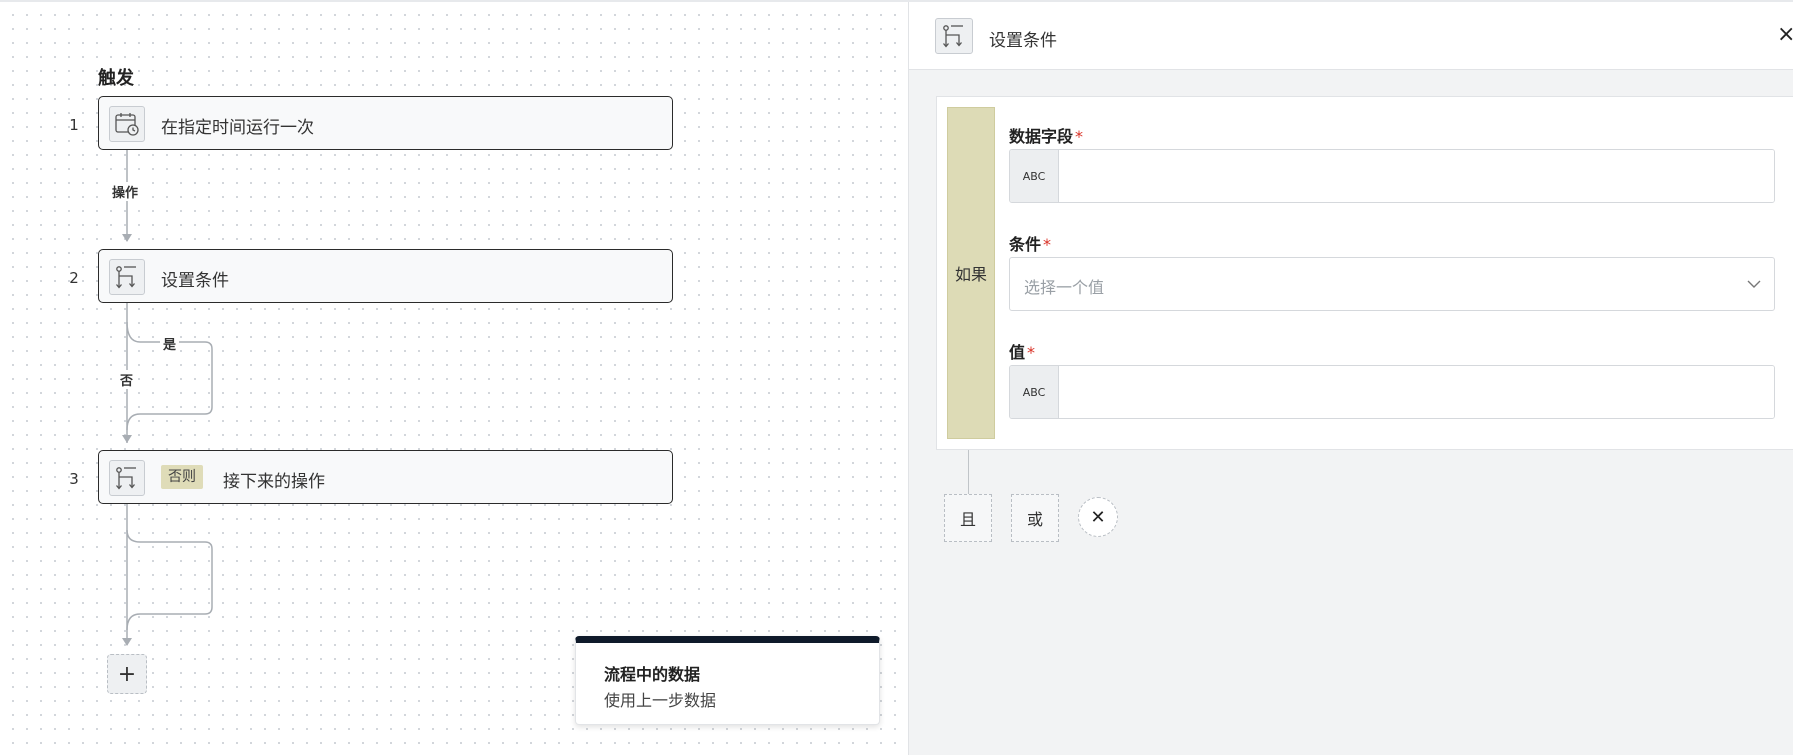  Describe the element at coordinates (1351, 36) in the screenshot. I see `panel-header: 设置条件 ×` at that location.